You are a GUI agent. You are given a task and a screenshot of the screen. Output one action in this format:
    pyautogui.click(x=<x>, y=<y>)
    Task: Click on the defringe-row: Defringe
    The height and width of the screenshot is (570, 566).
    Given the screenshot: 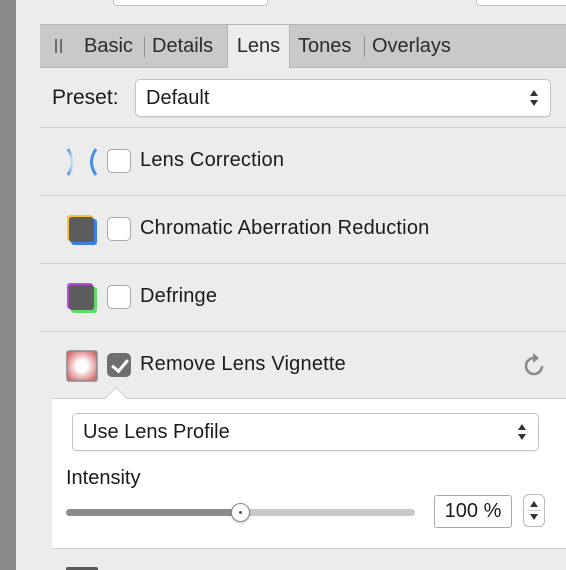 What is the action you would take?
    pyautogui.click(x=303, y=298)
    